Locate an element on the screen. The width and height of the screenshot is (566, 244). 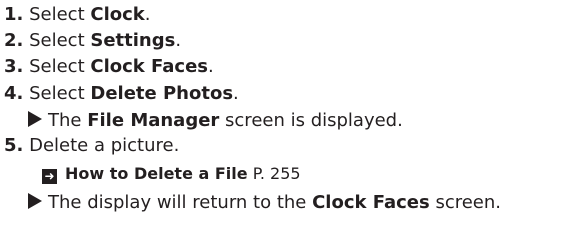
menu-item-name: Clock is located at coordinates (117, 14).